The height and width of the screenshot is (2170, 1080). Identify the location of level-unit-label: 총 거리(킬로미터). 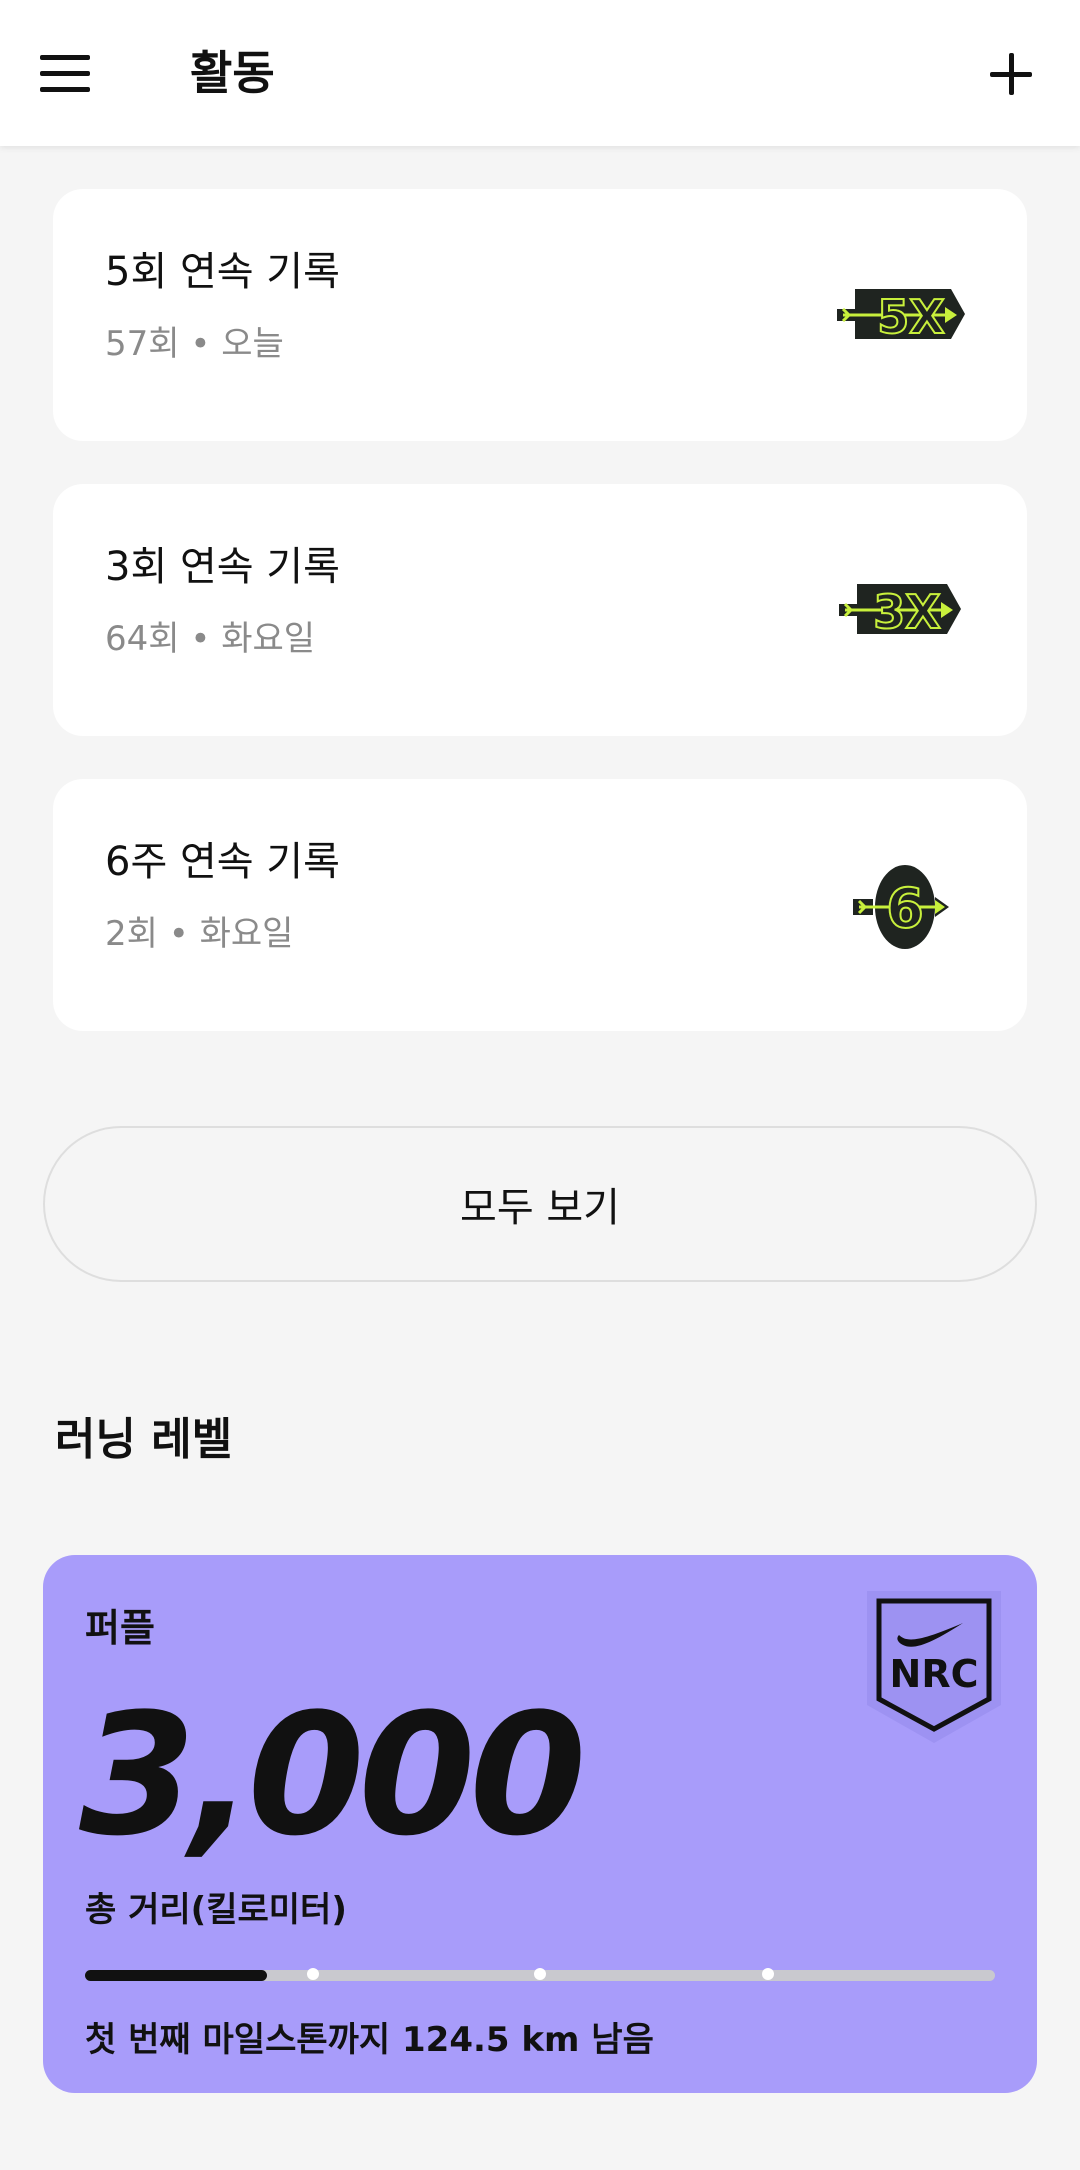
(216, 1910).